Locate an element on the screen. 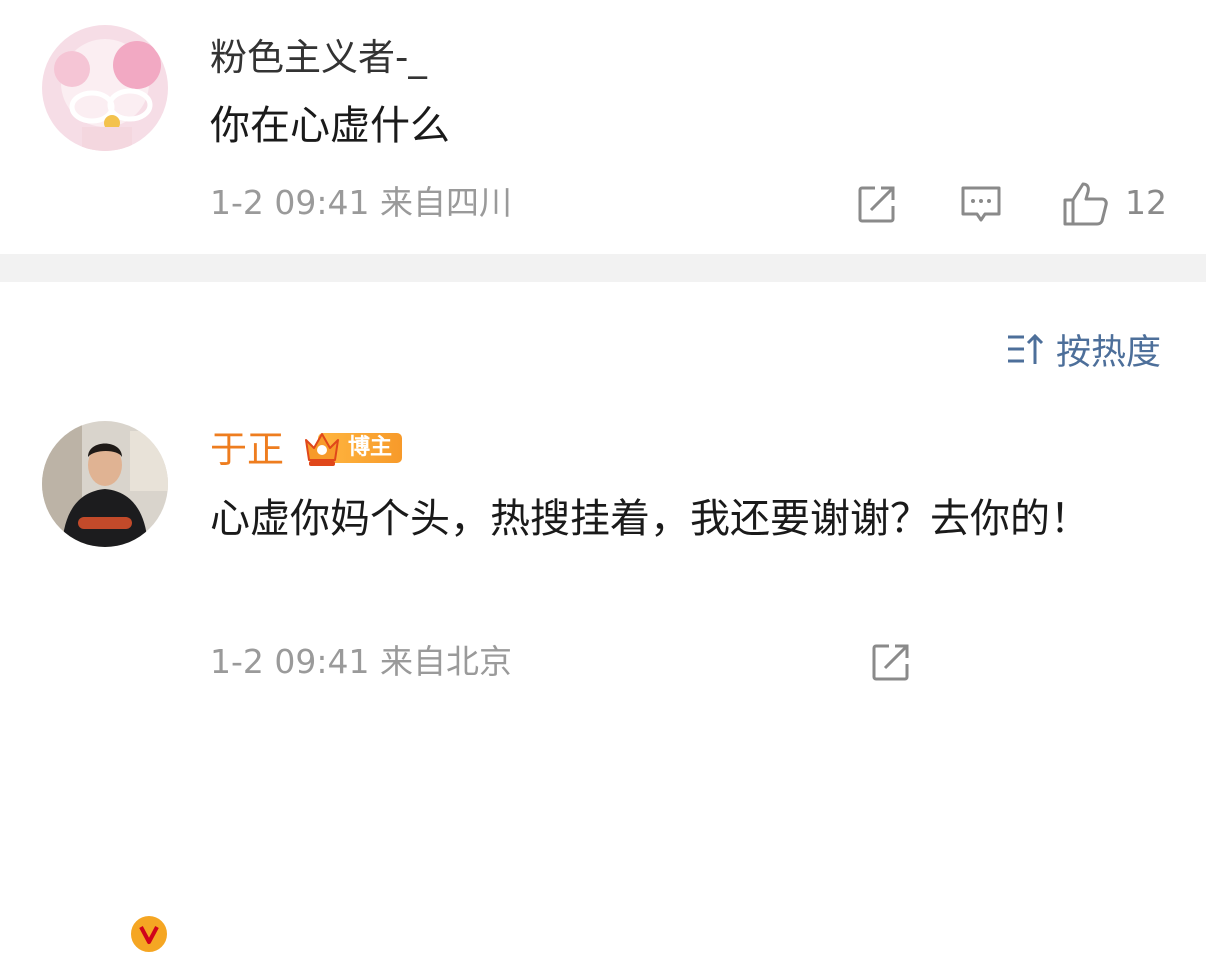 This screenshot has width=1206, height=955. like-count: 12 is located at coordinates (1146, 202).